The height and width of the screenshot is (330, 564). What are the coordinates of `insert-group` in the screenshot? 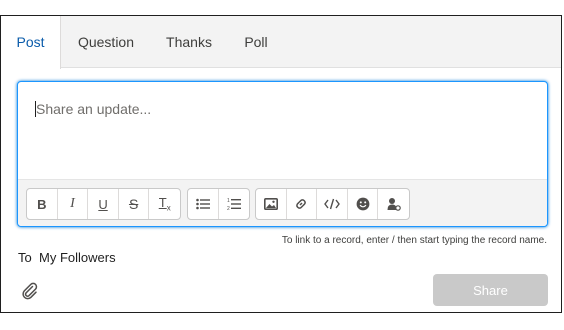 It's located at (332, 204).